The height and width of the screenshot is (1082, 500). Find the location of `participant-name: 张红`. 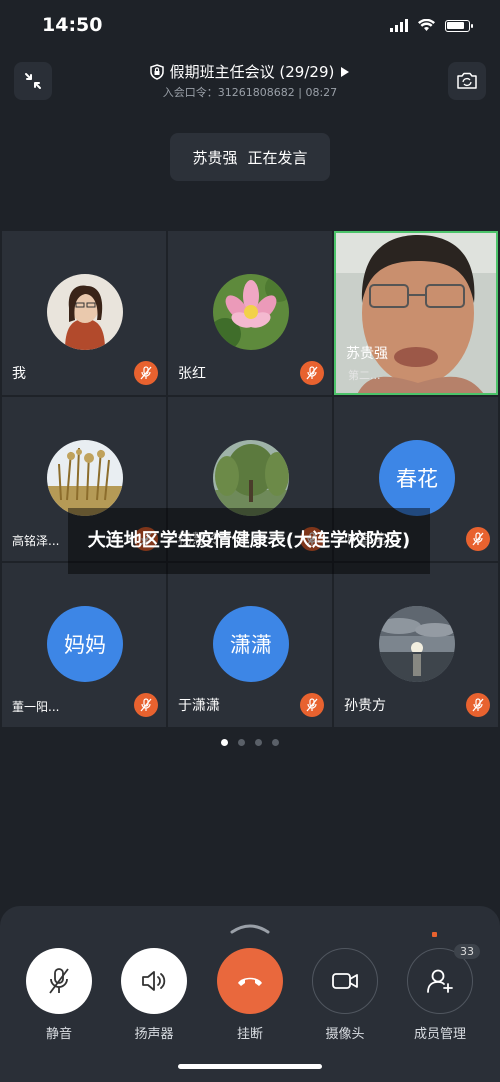

participant-name: 张红 is located at coordinates (192, 374).